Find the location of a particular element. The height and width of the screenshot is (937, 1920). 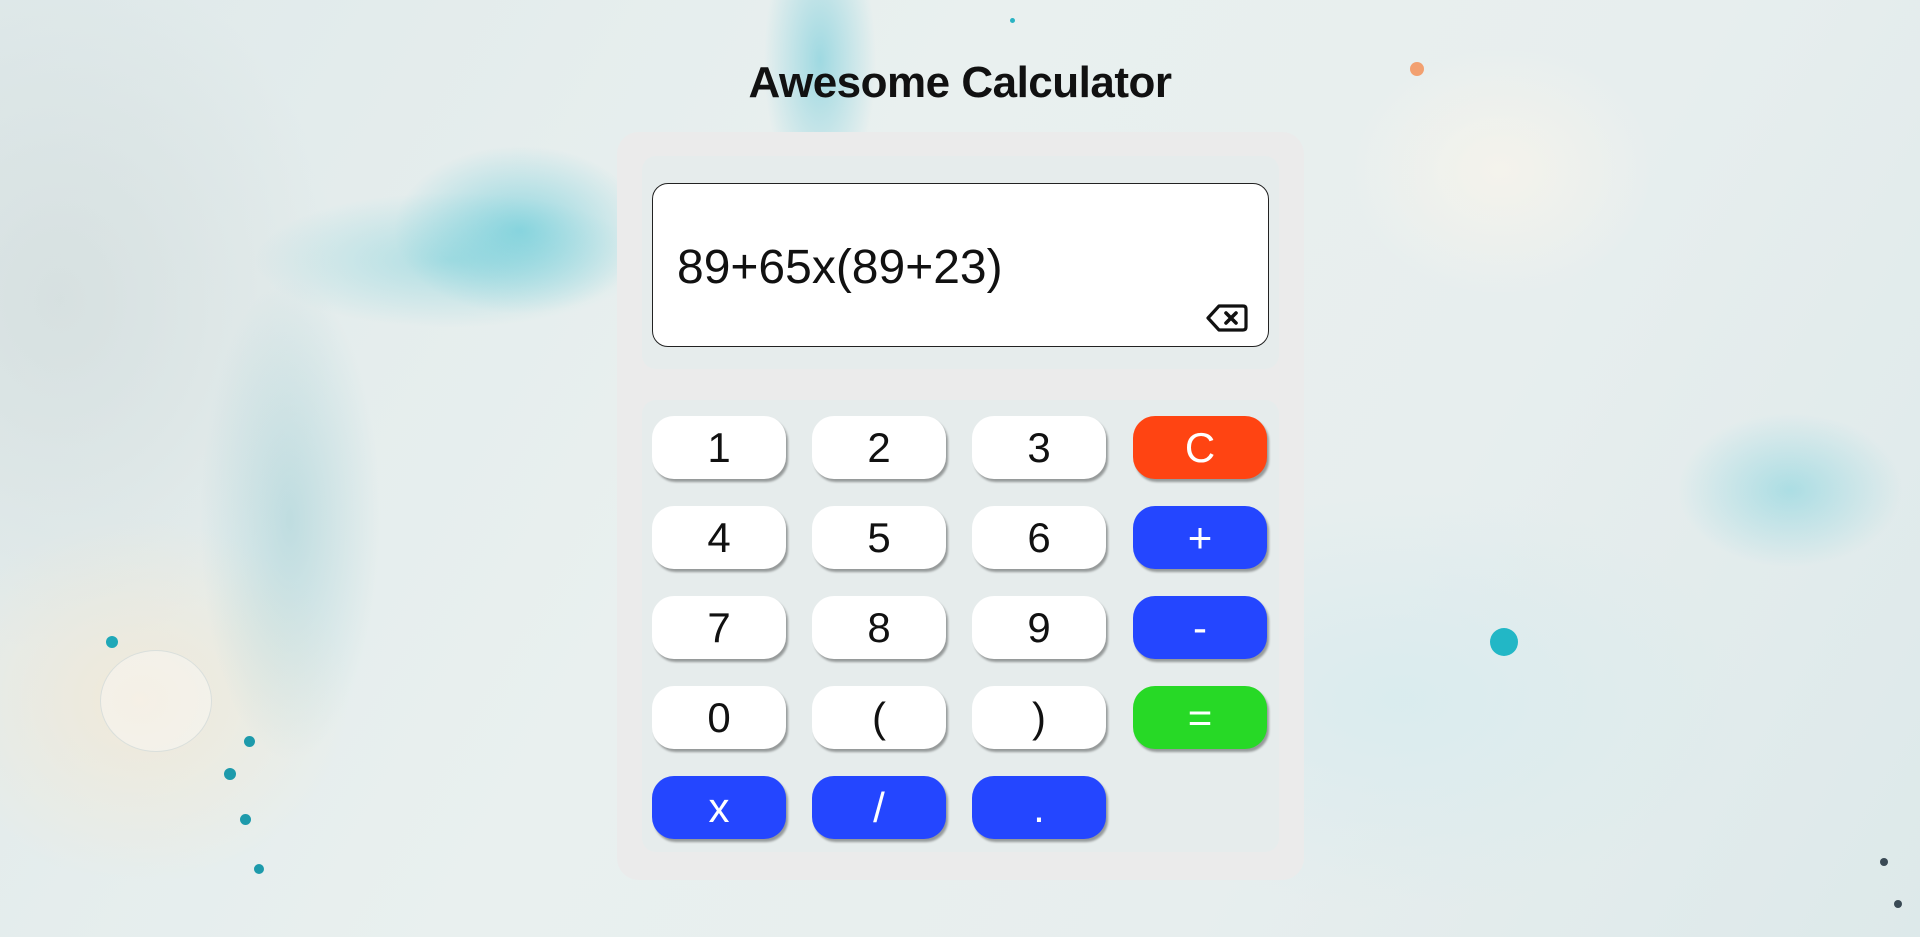

key-label: ( is located at coordinates (879, 717).